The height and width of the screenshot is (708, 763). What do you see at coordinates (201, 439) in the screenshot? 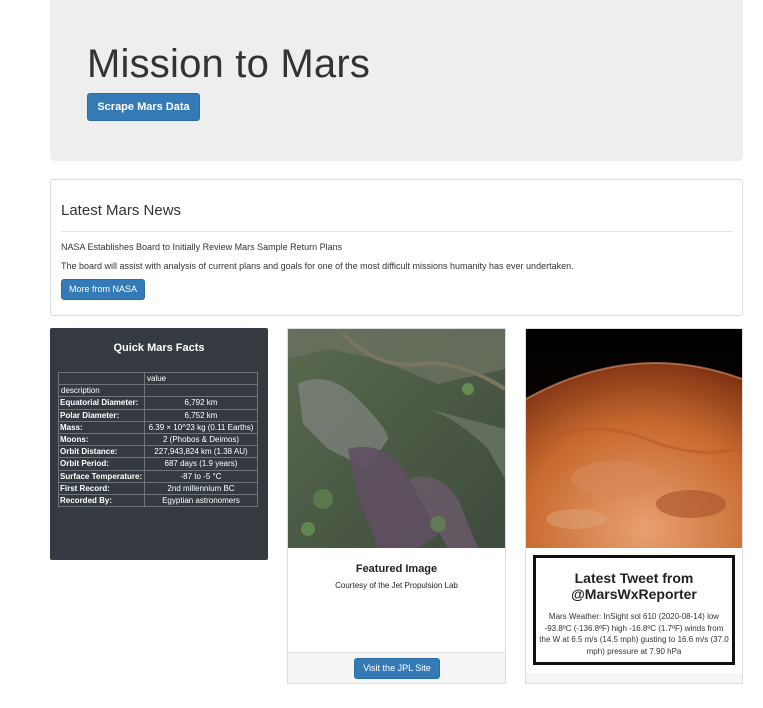
I see `fact-value: 2 (Phobos & Deimos)` at bounding box center [201, 439].